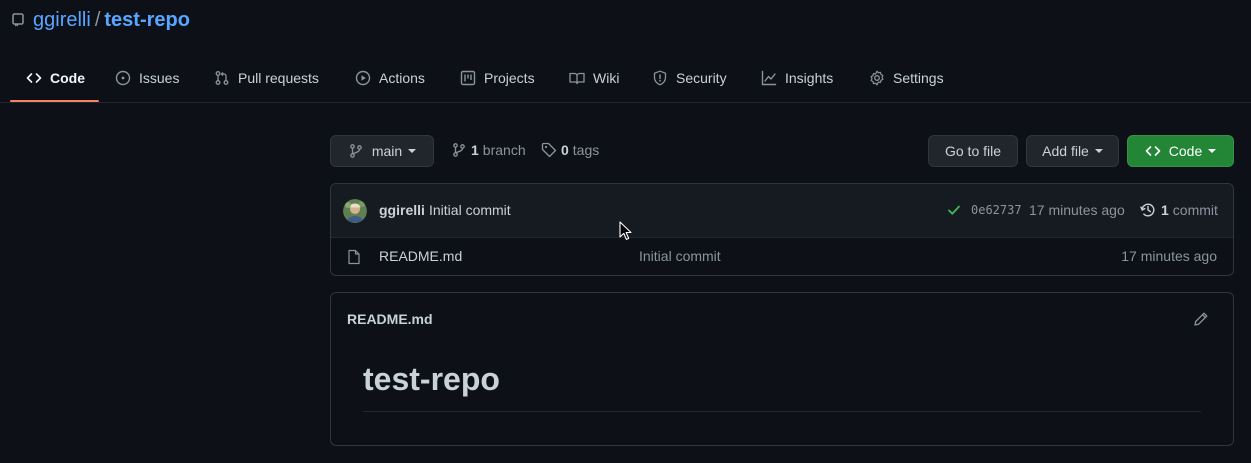 The image size is (1251, 463). I want to click on readme-heading: test-repo, so click(431, 379).